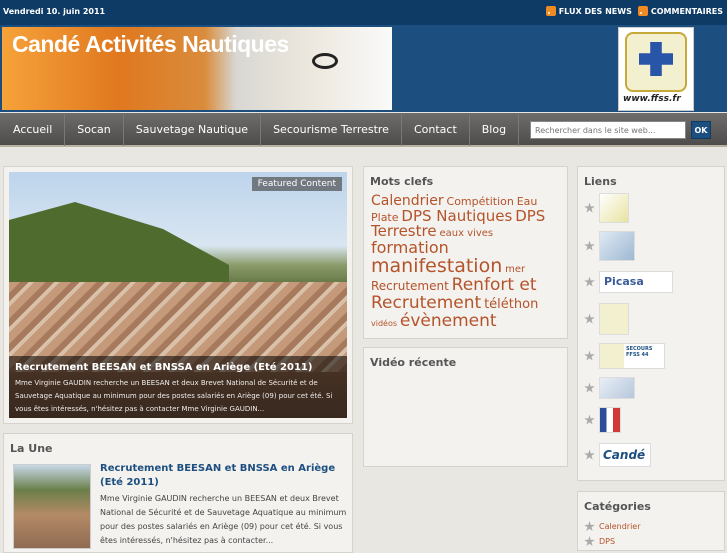 Image resolution: width=727 pixels, height=553 pixels. What do you see at coordinates (296, 184) in the screenshot?
I see `featured-badge: Featured Content` at bounding box center [296, 184].